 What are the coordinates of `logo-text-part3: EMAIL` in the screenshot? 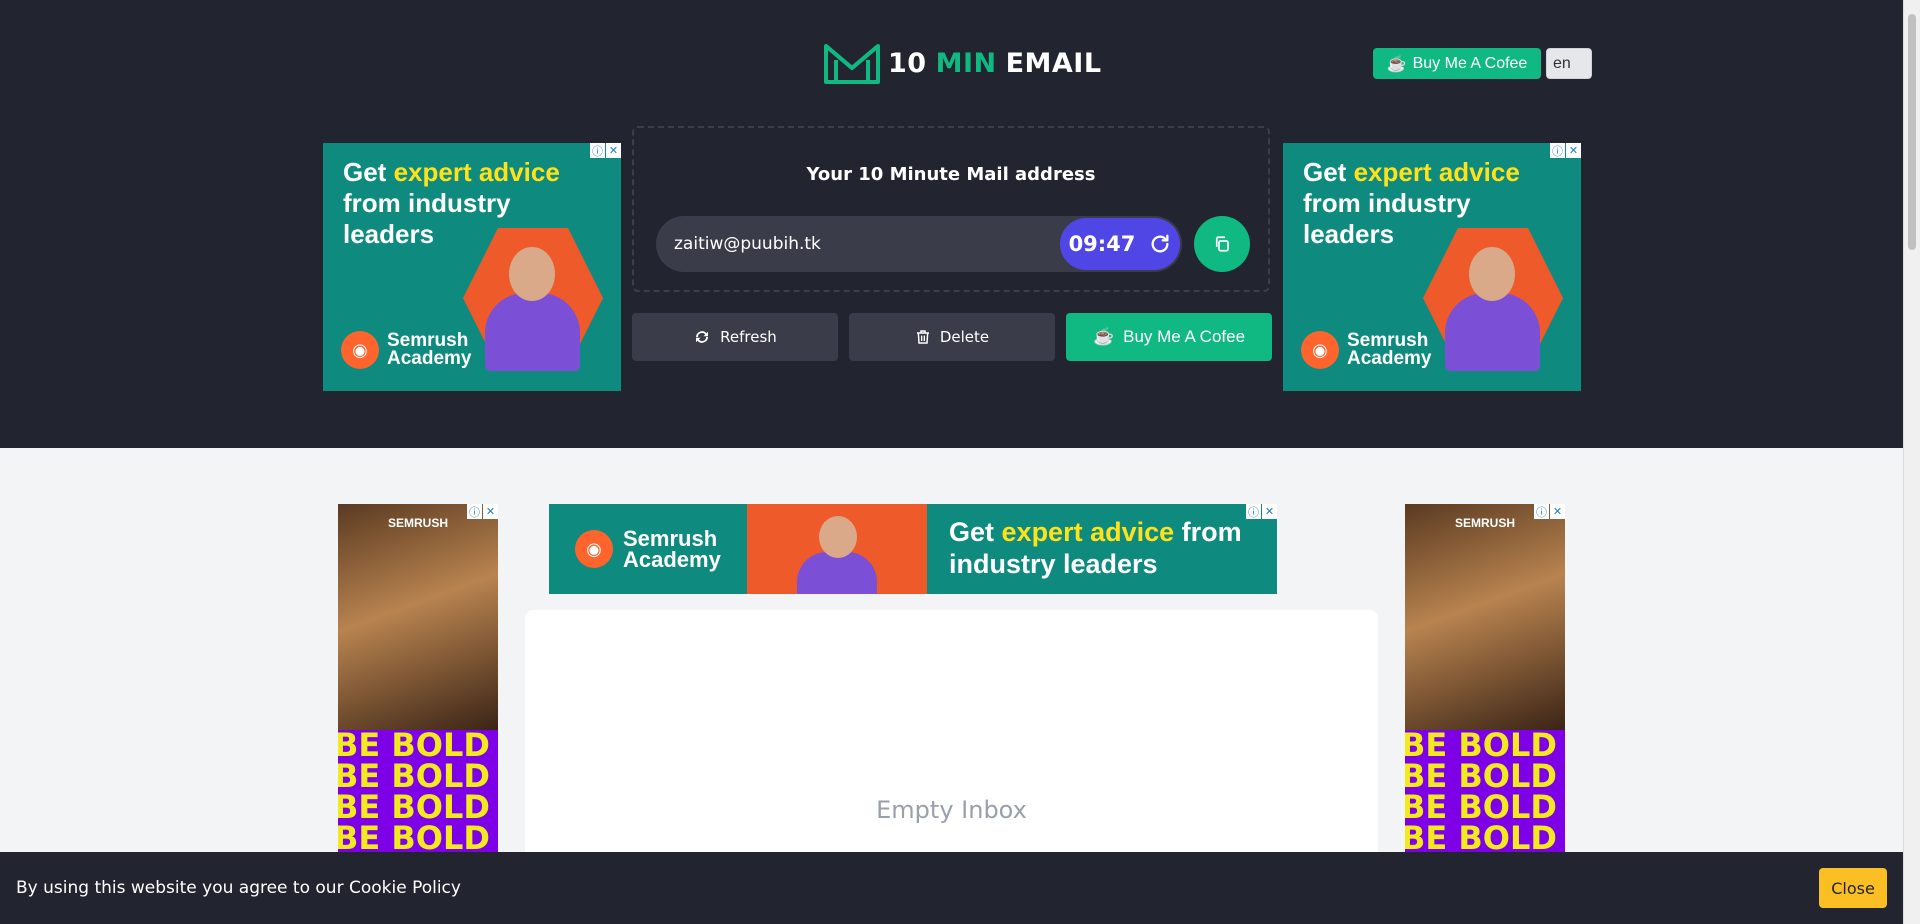 It's located at (1053, 63).